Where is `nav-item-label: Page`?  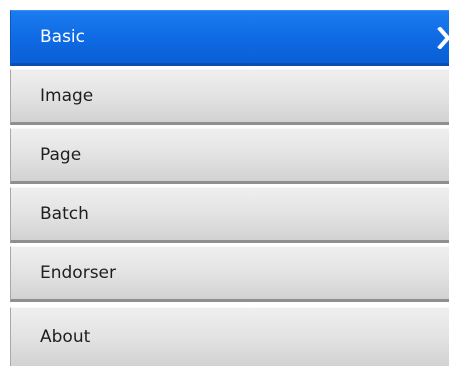 nav-item-label: Page is located at coordinates (61, 155).